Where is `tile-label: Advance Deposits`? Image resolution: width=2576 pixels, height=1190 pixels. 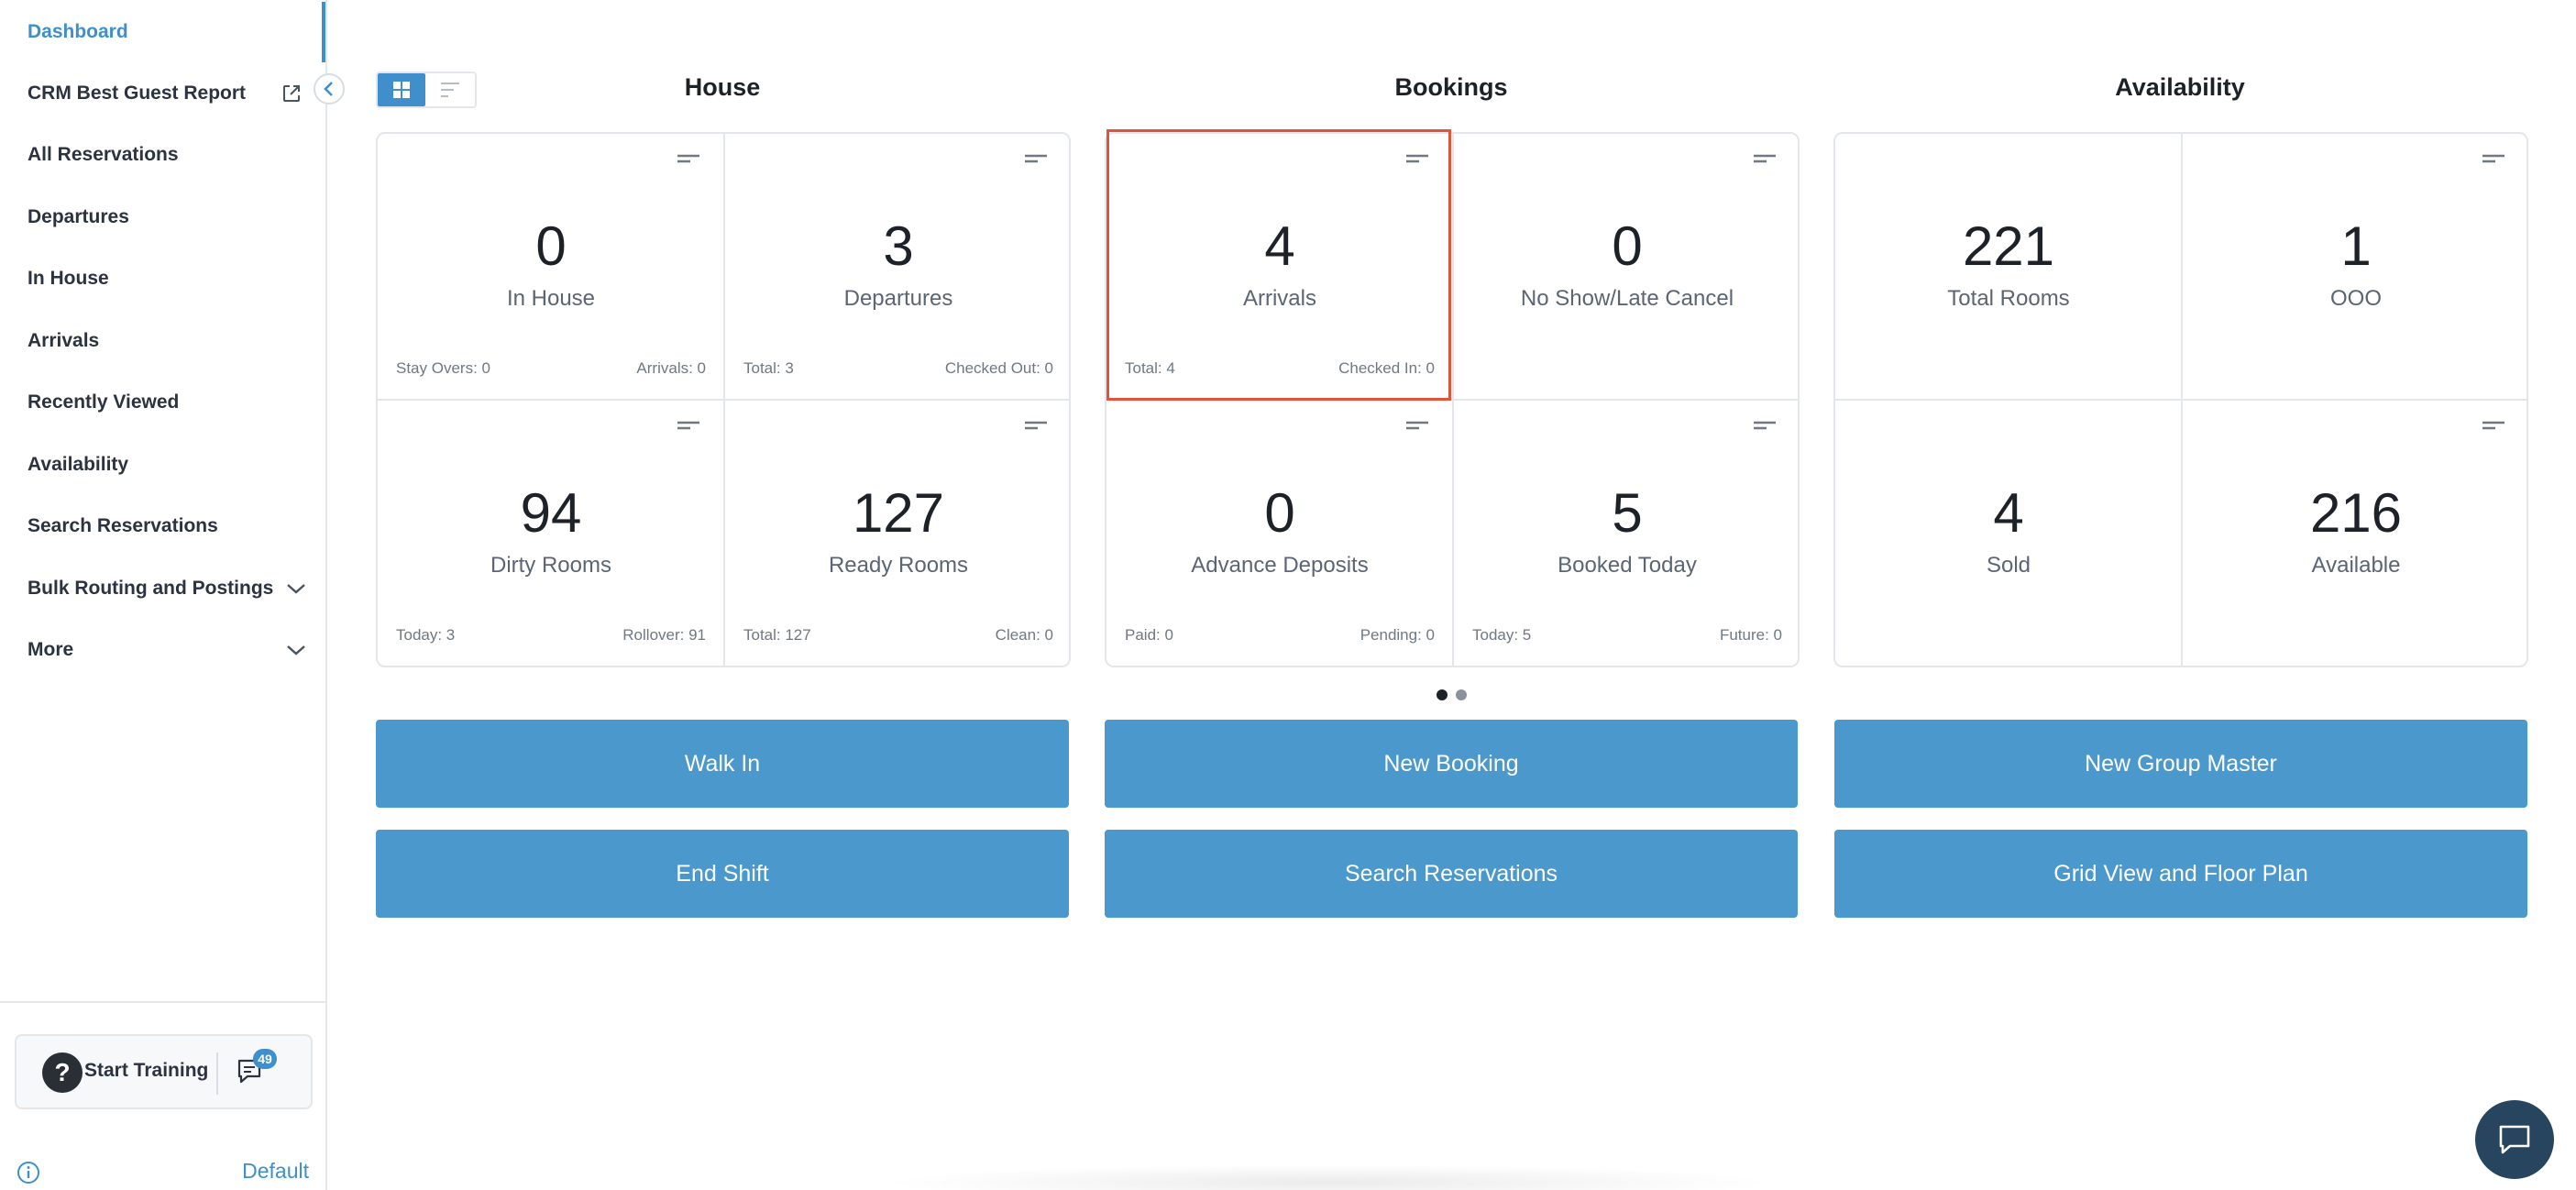 tile-label: Advance Deposits is located at coordinates (1280, 565).